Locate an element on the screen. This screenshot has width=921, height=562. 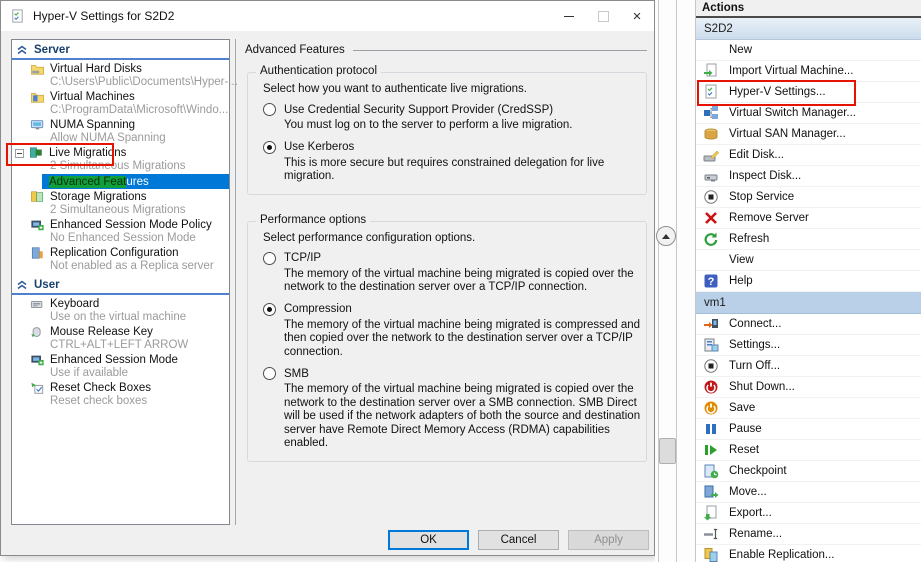
titlebar: Hyper-V Settings for S2D2 × is located at coordinates (327, 16).